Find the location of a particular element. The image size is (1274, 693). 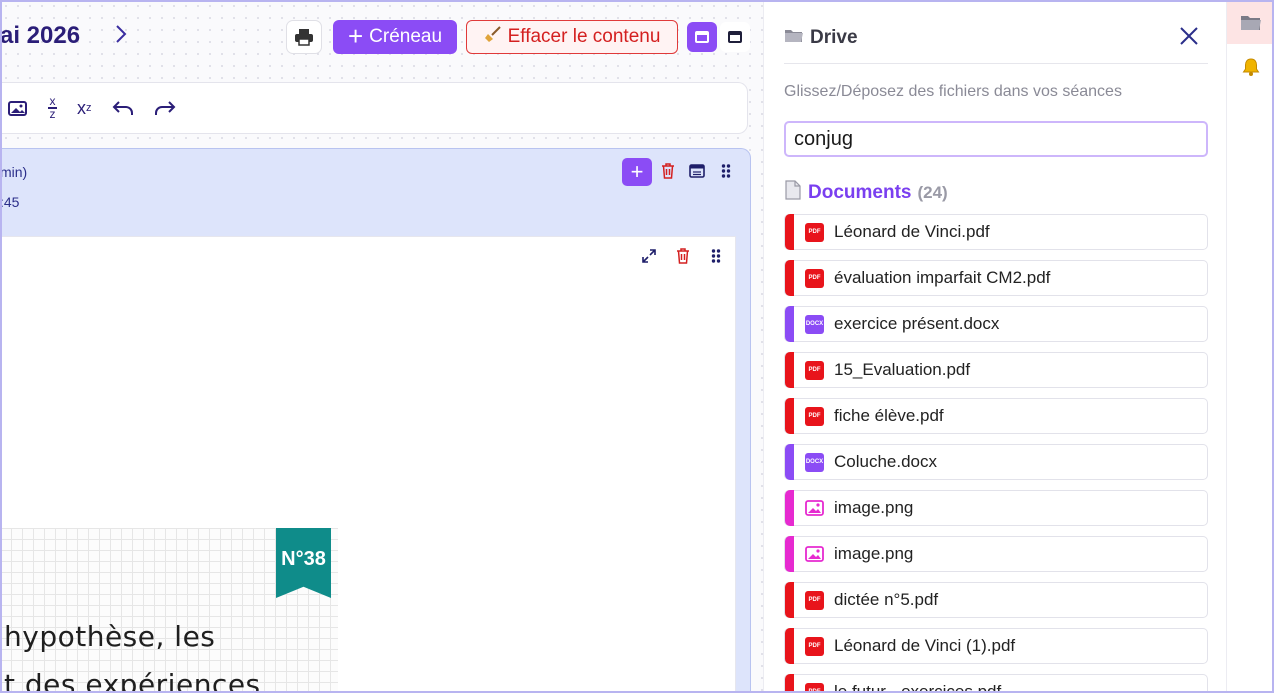

file-name: 15_Evaluation.pdf is located at coordinates (902, 369).